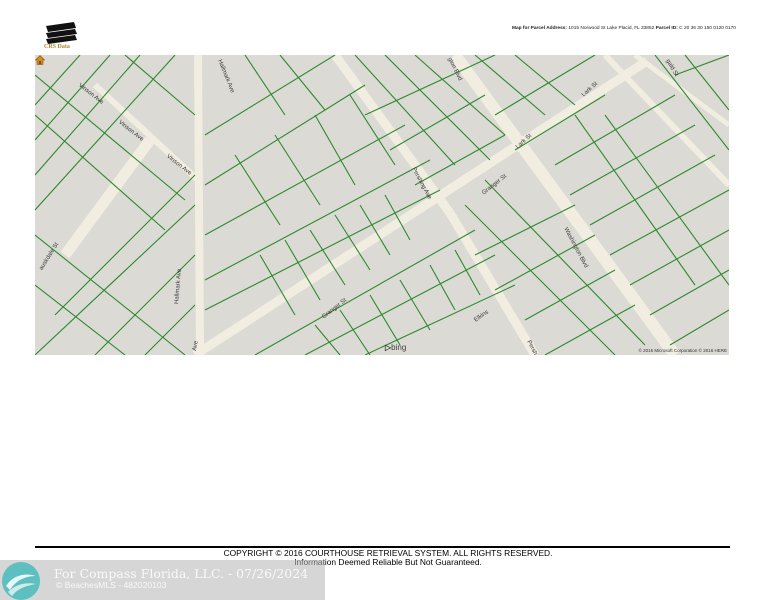 This screenshot has height=600, width=776. I want to click on road-pershing, so click(392, 135).